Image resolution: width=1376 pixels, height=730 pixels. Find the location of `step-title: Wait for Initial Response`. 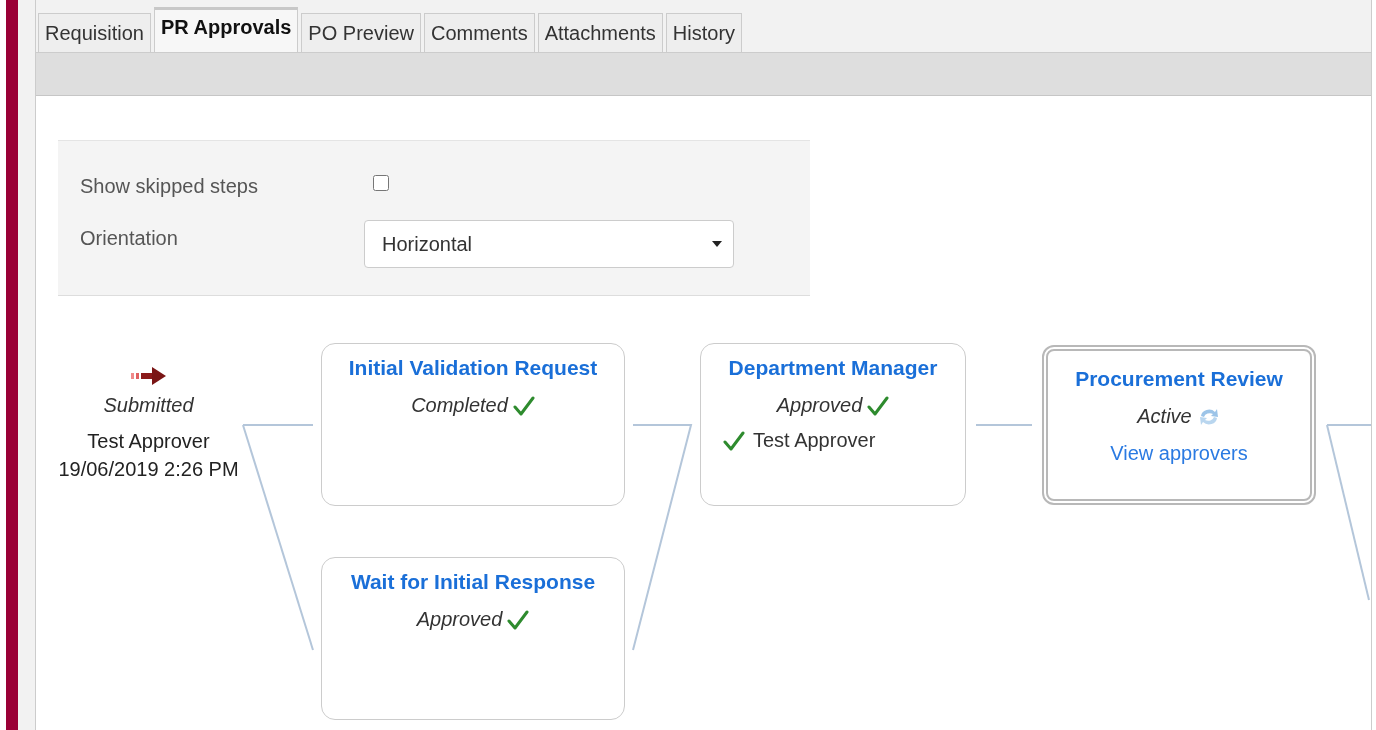

step-title: Wait for Initial Response is located at coordinates (473, 582).